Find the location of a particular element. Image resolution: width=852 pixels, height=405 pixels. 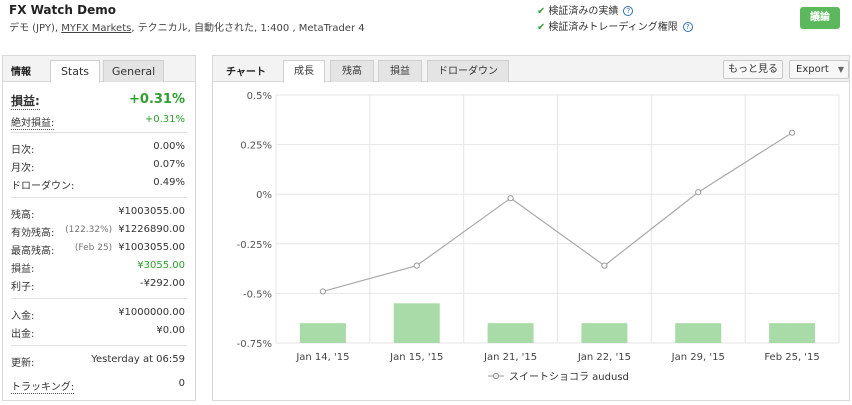

tracking-value: 0 is located at coordinates (181, 383).